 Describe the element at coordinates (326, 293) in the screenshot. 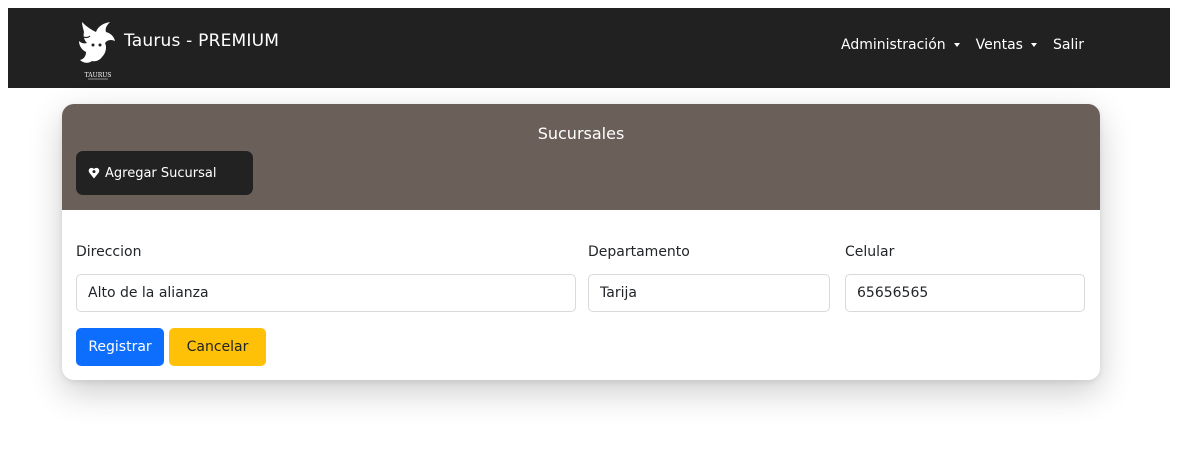

I see `direccion-input` at that location.